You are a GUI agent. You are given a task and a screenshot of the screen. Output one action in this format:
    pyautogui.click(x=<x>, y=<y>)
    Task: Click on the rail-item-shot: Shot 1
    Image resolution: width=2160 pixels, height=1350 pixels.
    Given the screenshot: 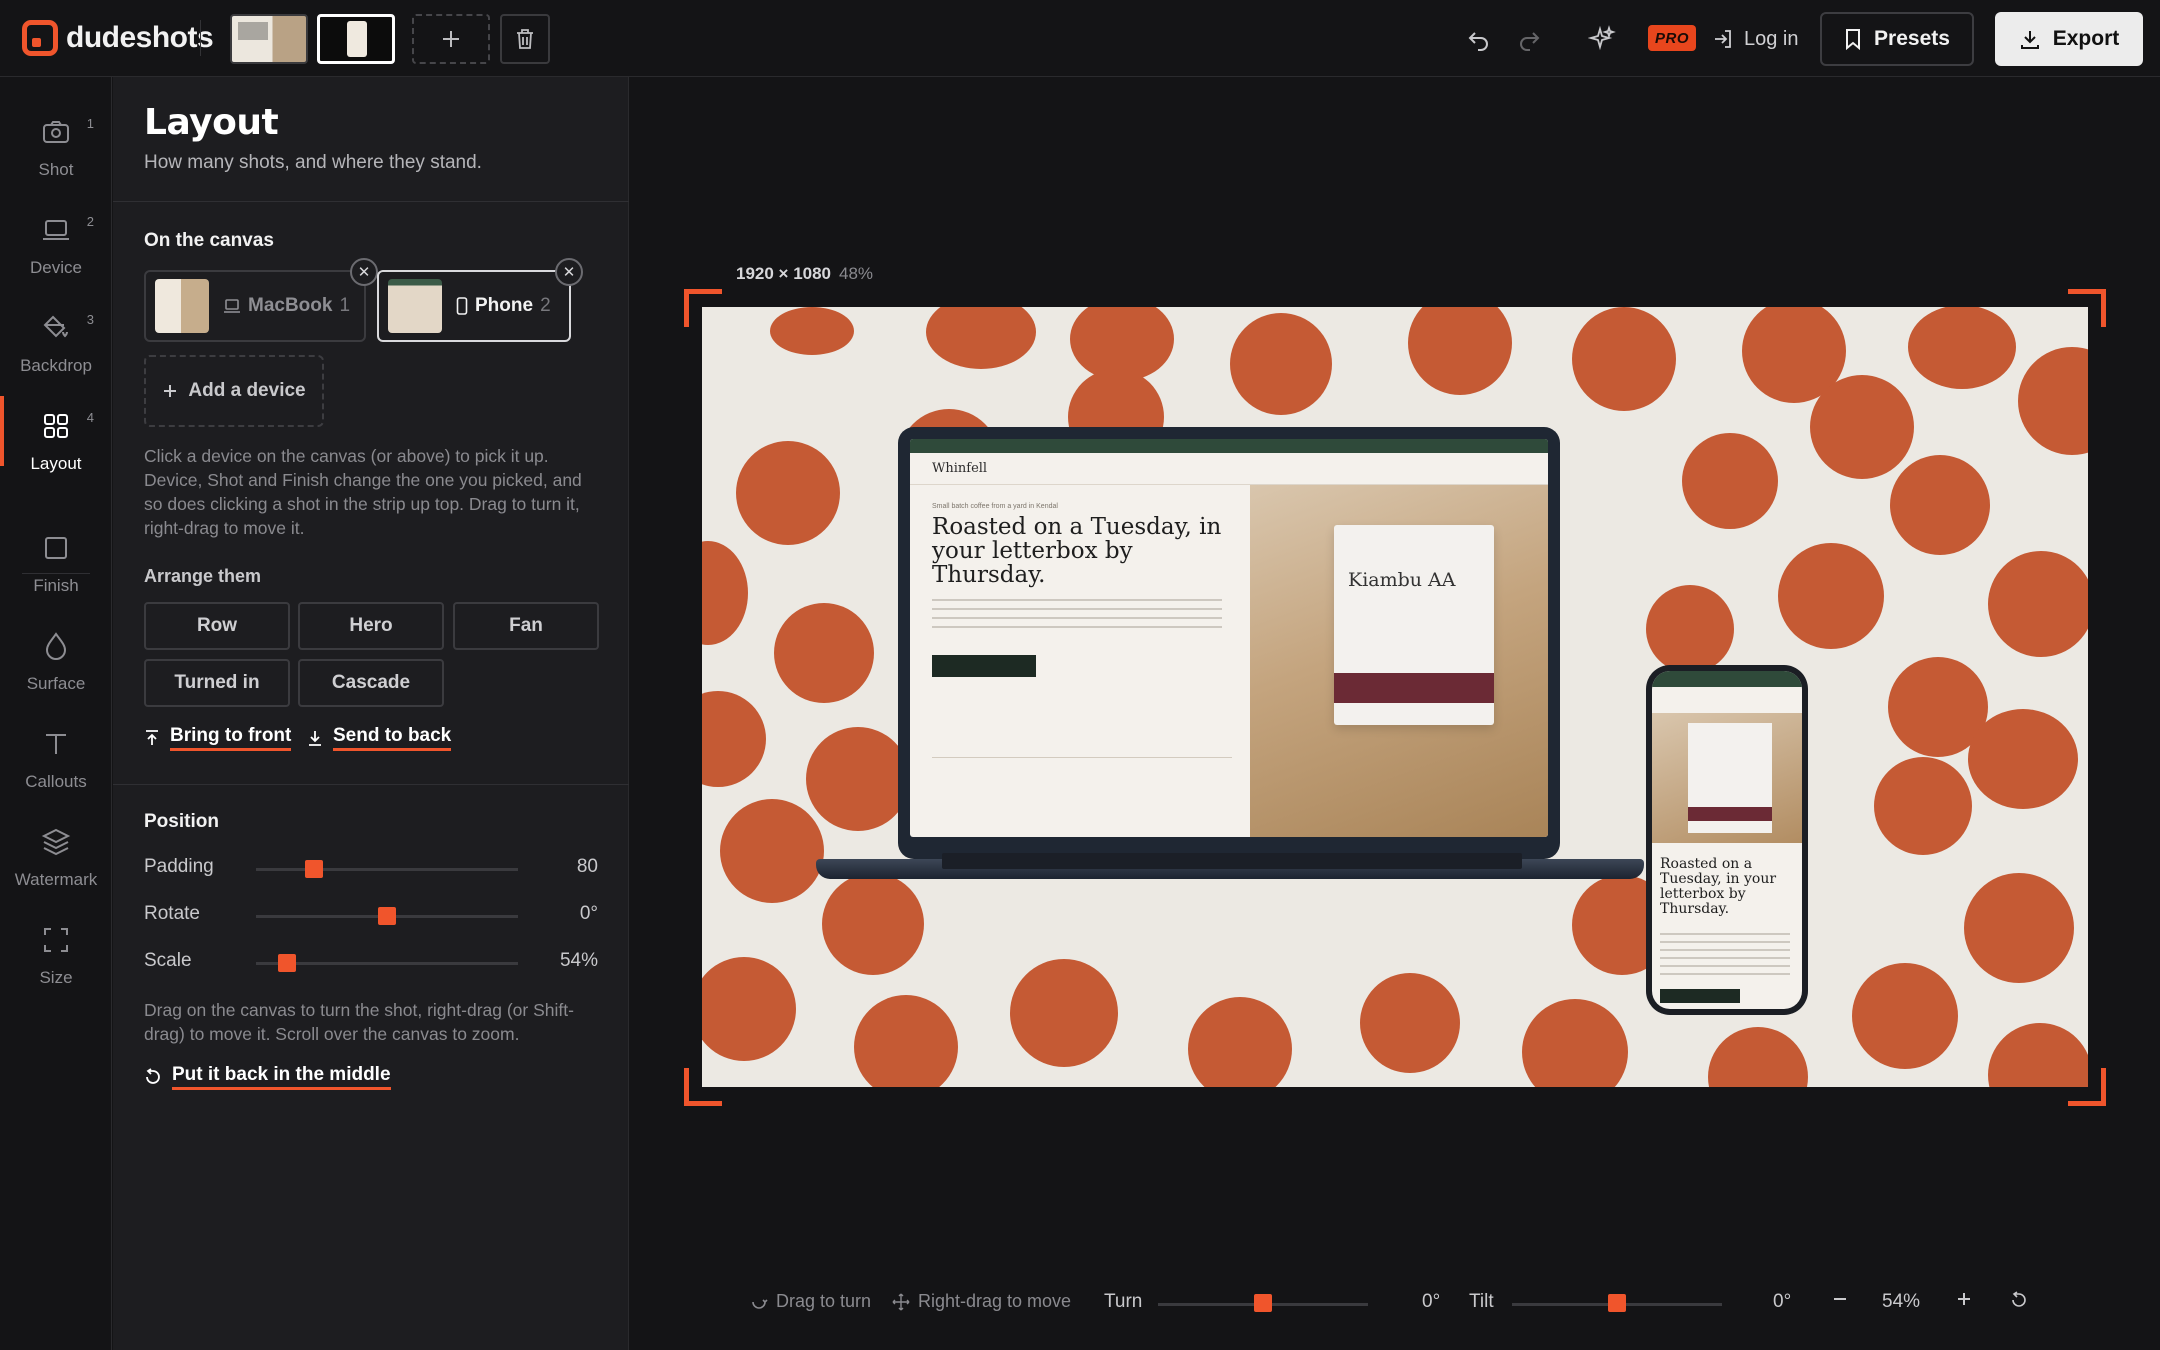 What is the action you would take?
    pyautogui.click(x=56, y=139)
    